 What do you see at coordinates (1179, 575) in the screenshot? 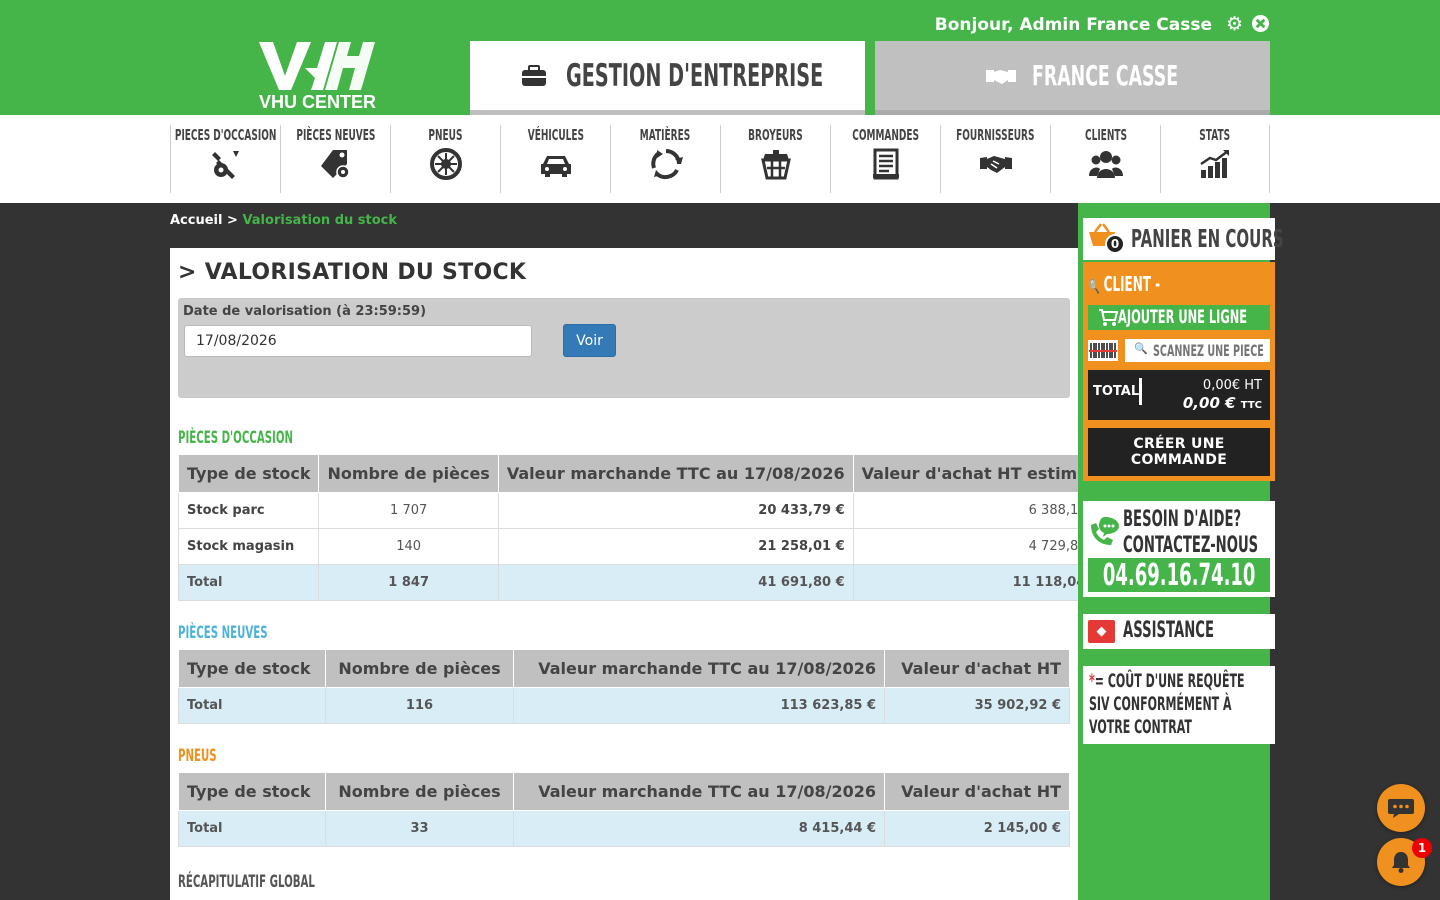
I see `phone-number-button: 04.69.16.74.10` at bounding box center [1179, 575].